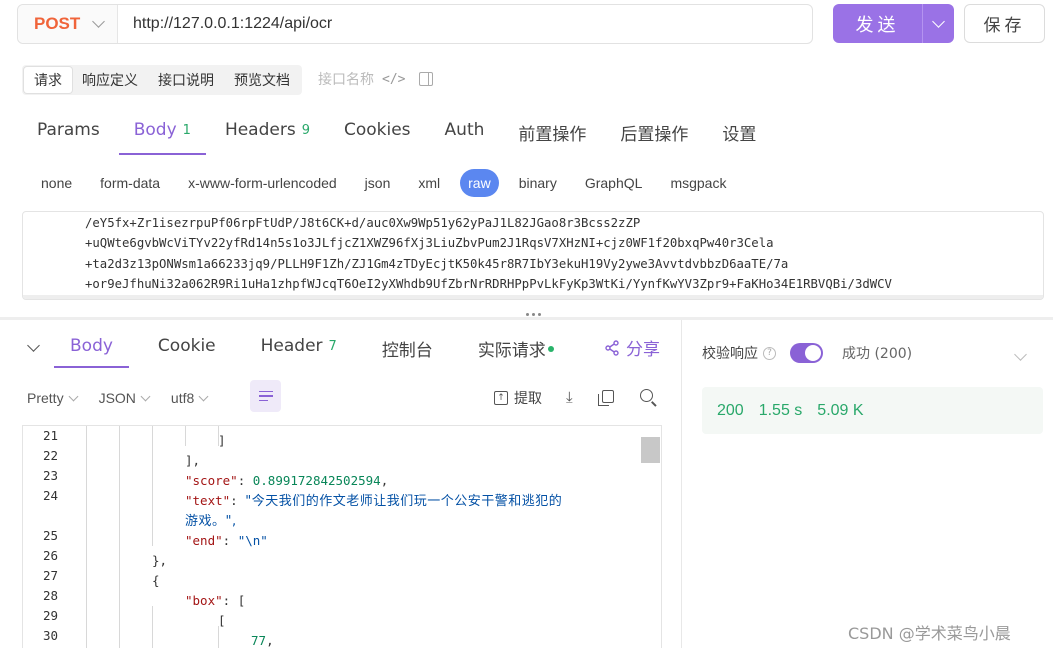 The height and width of the screenshot is (648, 1053). I want to click on save-button: 保存, so click(1004, 23).